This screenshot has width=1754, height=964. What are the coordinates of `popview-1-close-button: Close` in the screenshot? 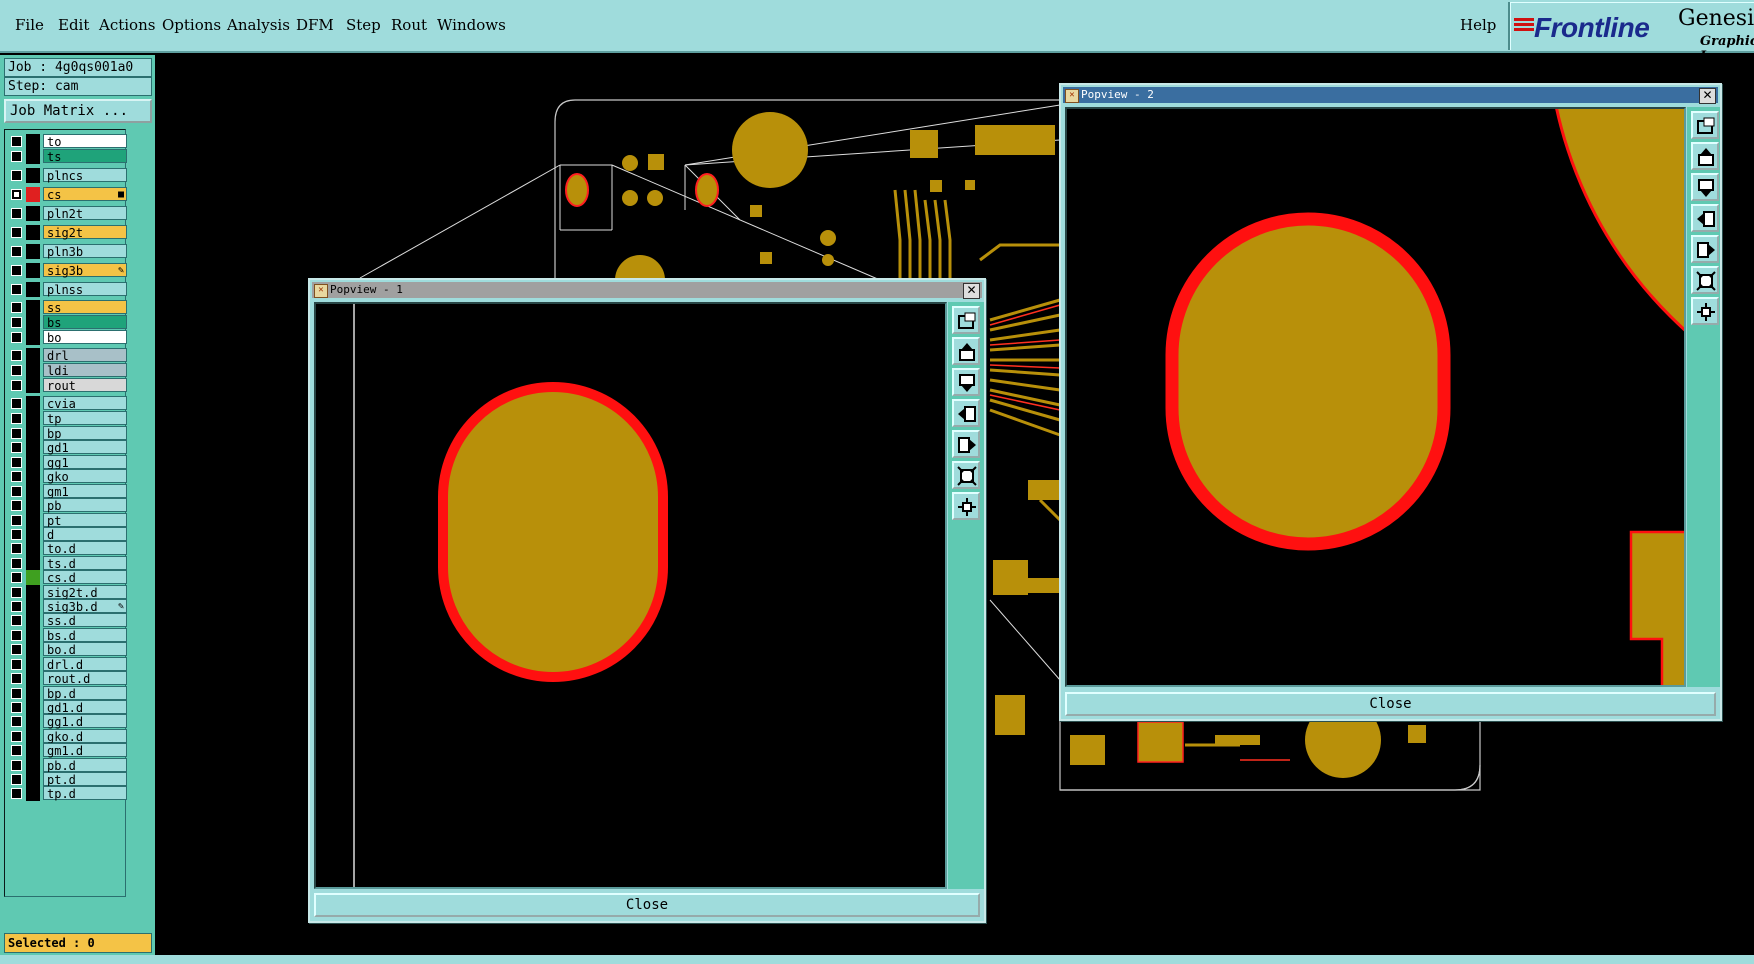 It's located at (647, 905).